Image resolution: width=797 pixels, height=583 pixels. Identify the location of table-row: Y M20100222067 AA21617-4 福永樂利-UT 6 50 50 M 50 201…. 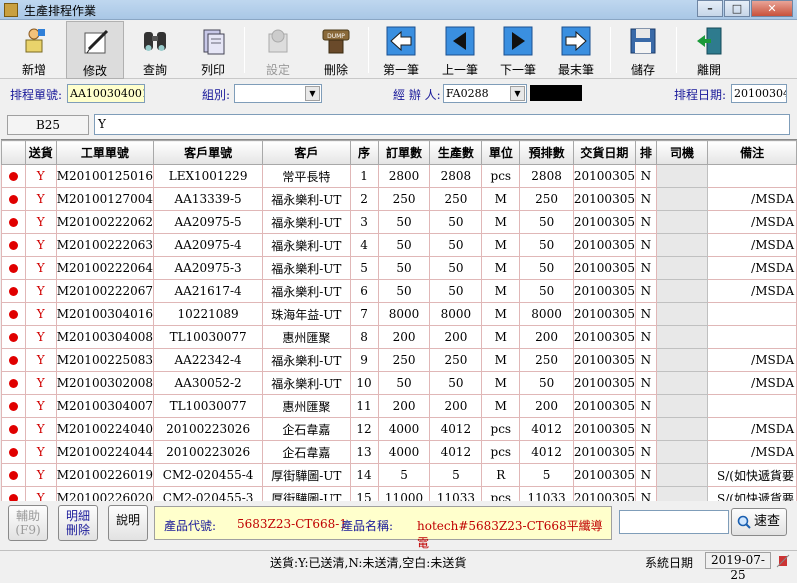
(399, 291).